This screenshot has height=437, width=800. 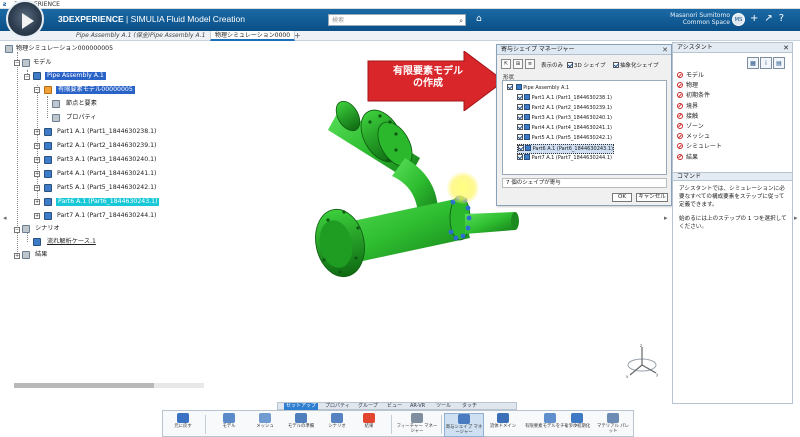 I want to click on info-icon: i, so click(x=766, y=63).